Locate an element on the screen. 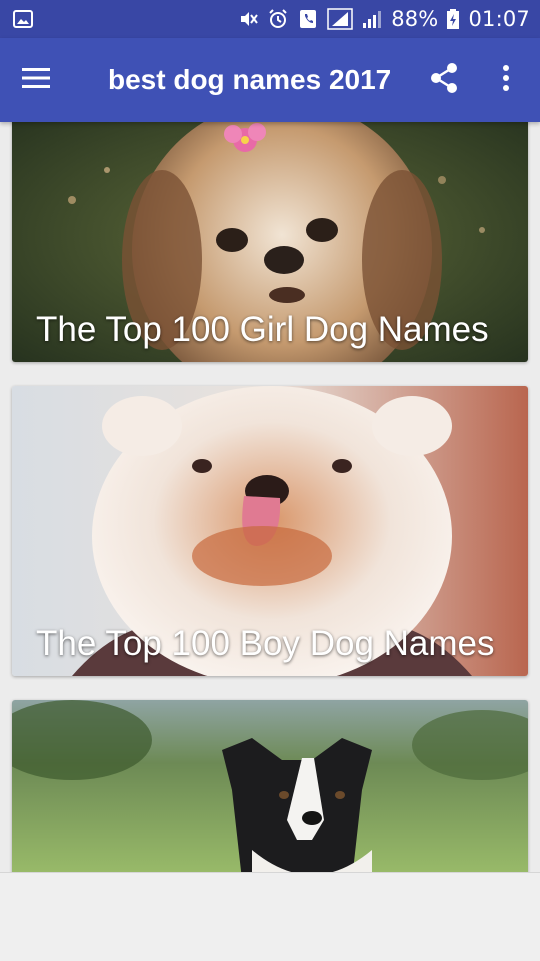 The width and height of the screenshot is (540, 961). overflow-menu-button is located at coordinates (506, 80).